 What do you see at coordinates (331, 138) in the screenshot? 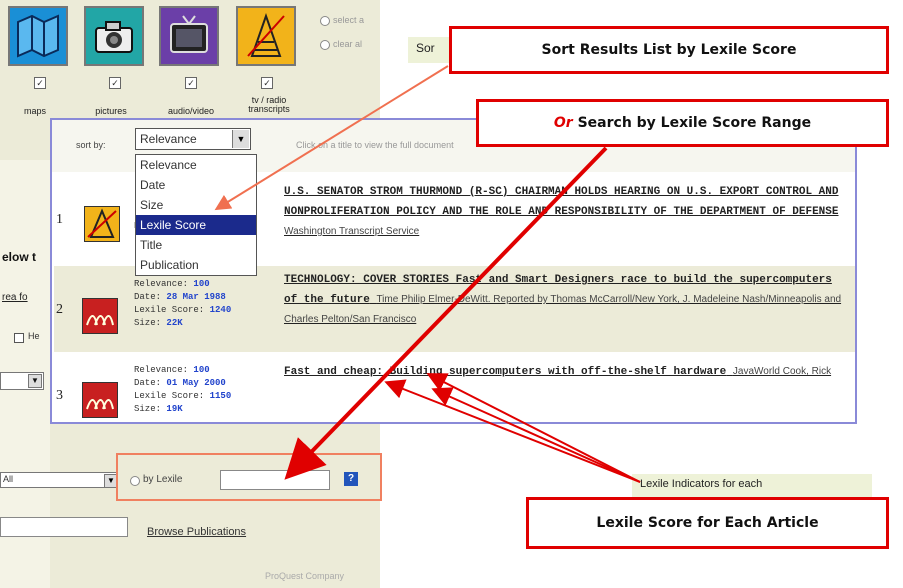
I see `arrow-sort` at bounding box center [331, 138].